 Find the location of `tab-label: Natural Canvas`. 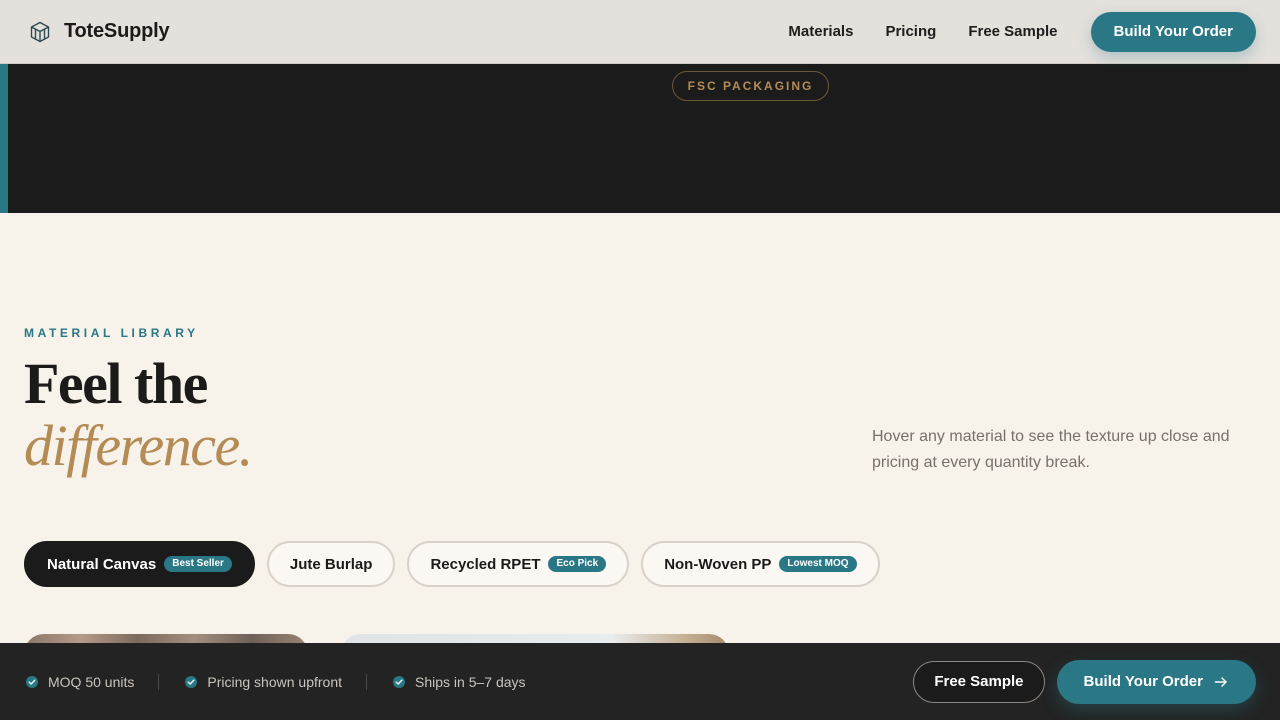

tab-label: Natural Canvas is located at coordinates (102, 564).